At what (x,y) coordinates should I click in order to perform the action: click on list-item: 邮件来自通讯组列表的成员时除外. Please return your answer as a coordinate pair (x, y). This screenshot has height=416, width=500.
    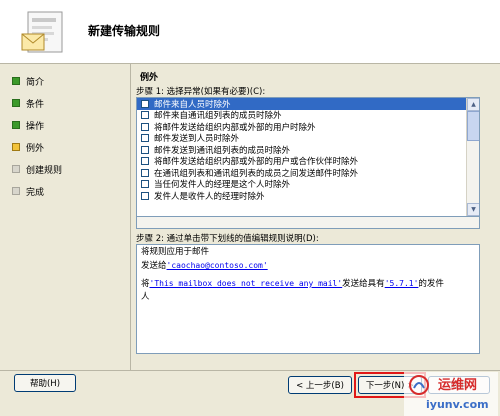
    Looking at the image, I should click on (302, 116).